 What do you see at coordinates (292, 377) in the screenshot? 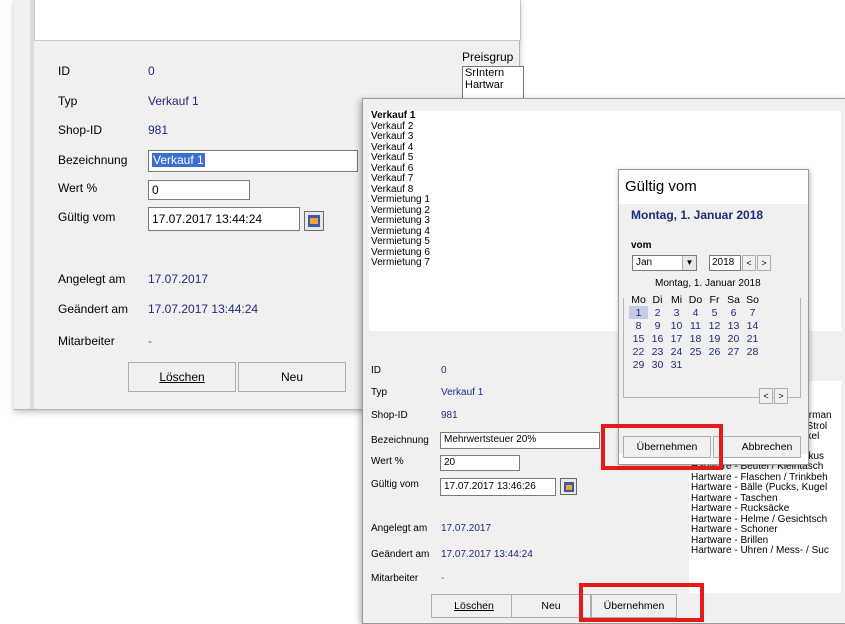
I see `neu-button: Neu` at bounding box center [292, 377].